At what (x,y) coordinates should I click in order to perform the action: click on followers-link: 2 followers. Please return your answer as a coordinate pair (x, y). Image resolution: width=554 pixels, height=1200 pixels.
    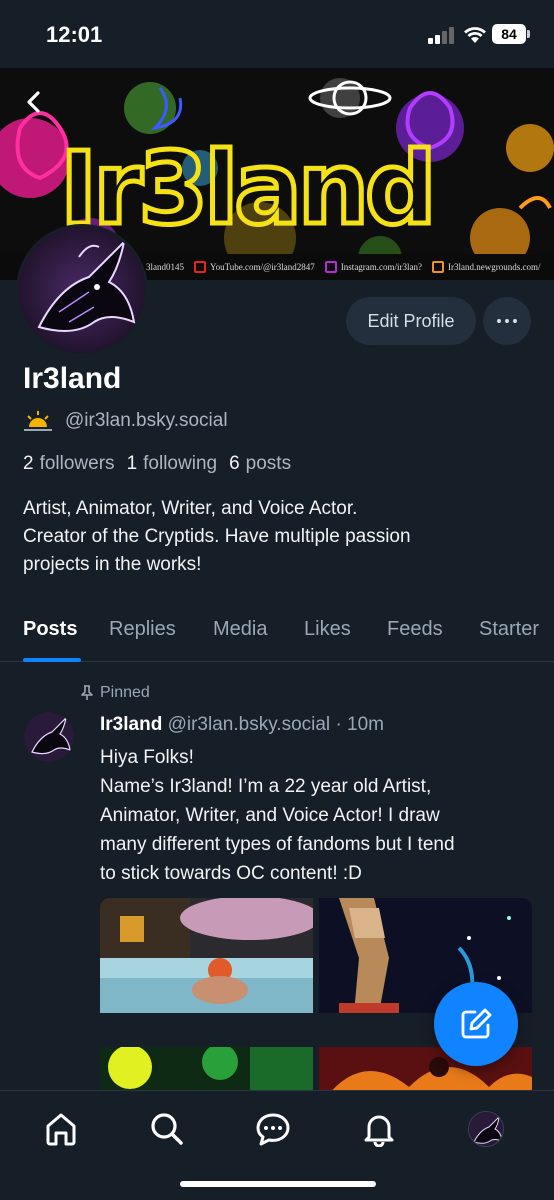
    Looking at the image, I should click on (69, 464).